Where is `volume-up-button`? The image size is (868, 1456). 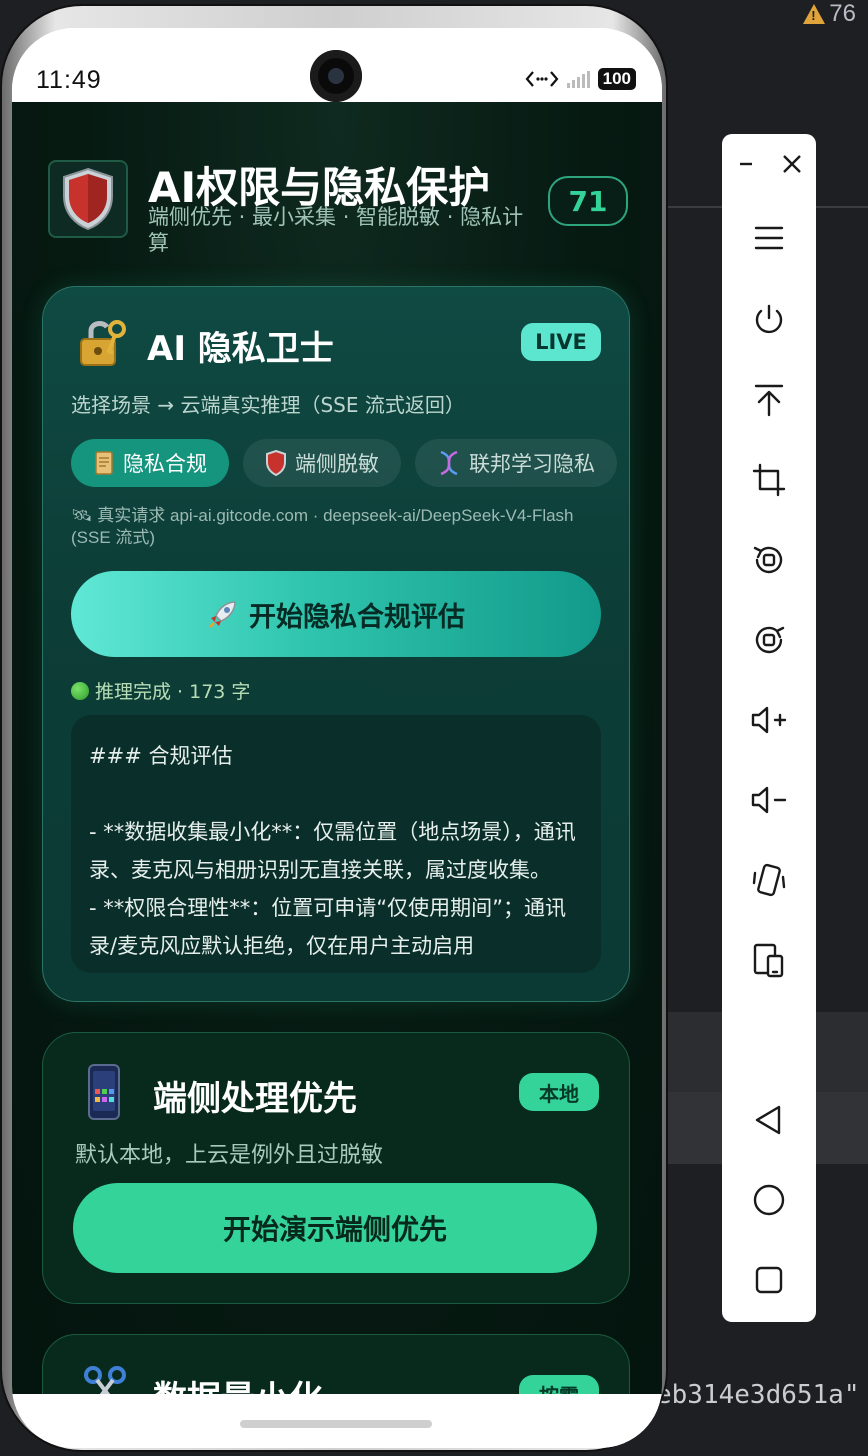 volume-up-button is located at coordinates (769, 720).